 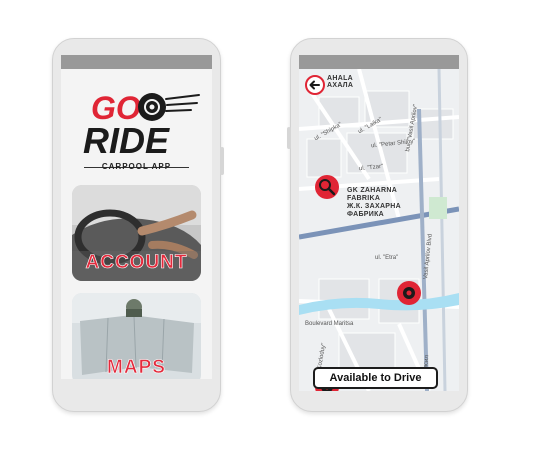 What do you see at coordinates (329, 324) in the screenshot?
I see `map-label-boulevard-maritsa: Boulevard Maritsa` at bounding box center [329, 324].